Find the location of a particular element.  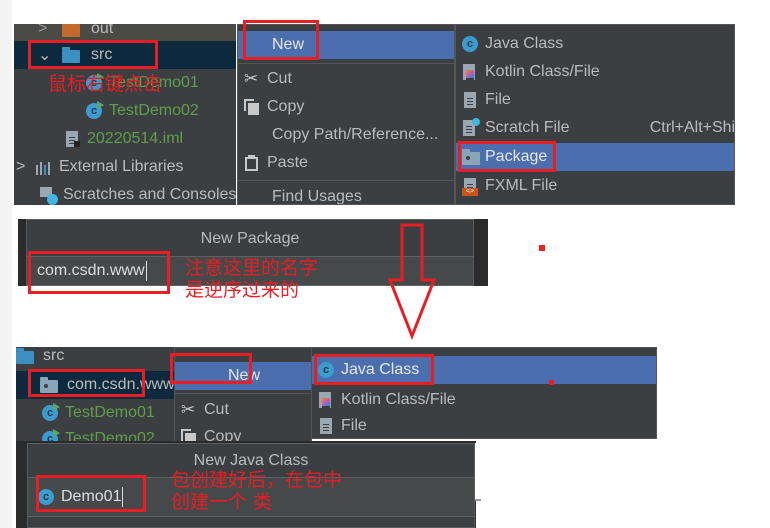

down-arrow-icon is located at coordinates (412, 281).